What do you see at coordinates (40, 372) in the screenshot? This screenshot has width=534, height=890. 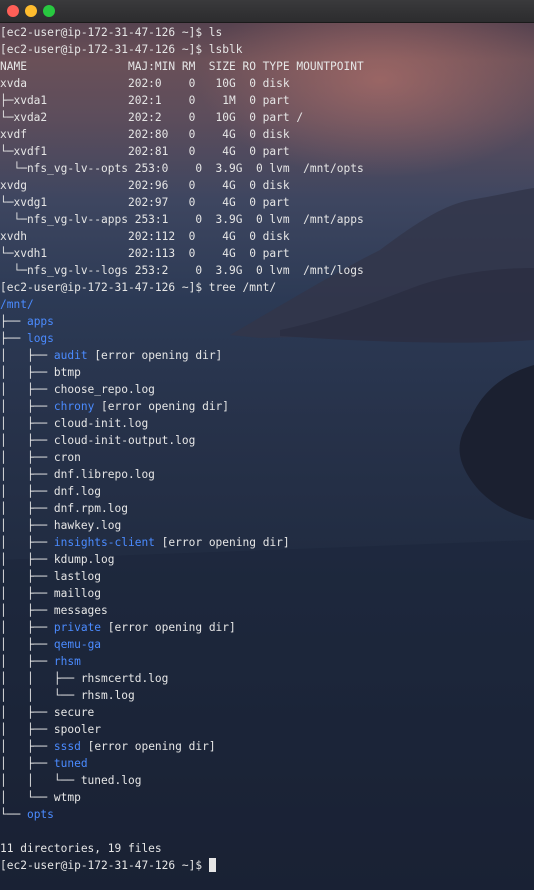 I see `terminal-text: │ ├── btmp` at bounding box center [40, 372].